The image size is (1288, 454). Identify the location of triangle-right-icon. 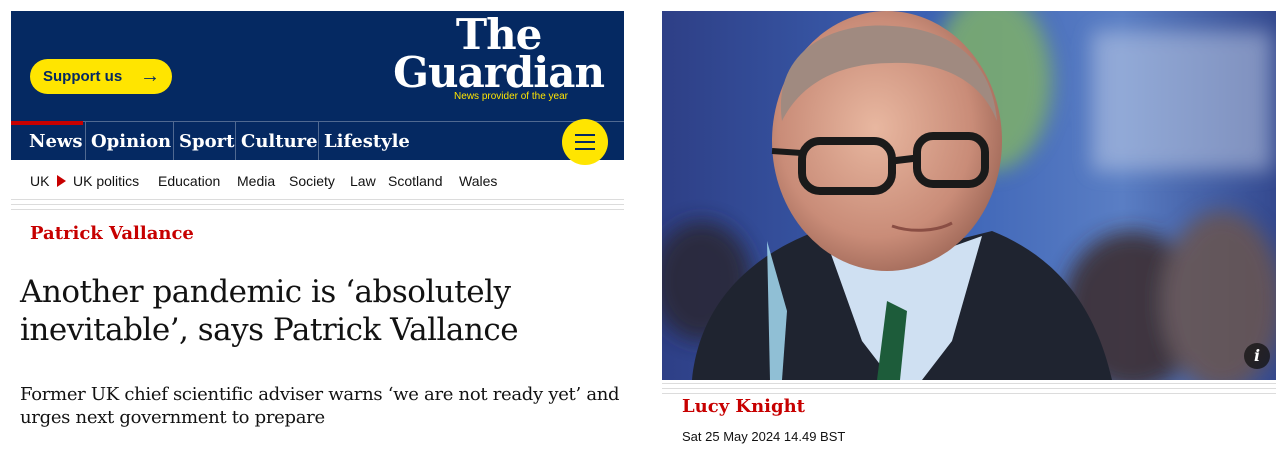
(61, 181).